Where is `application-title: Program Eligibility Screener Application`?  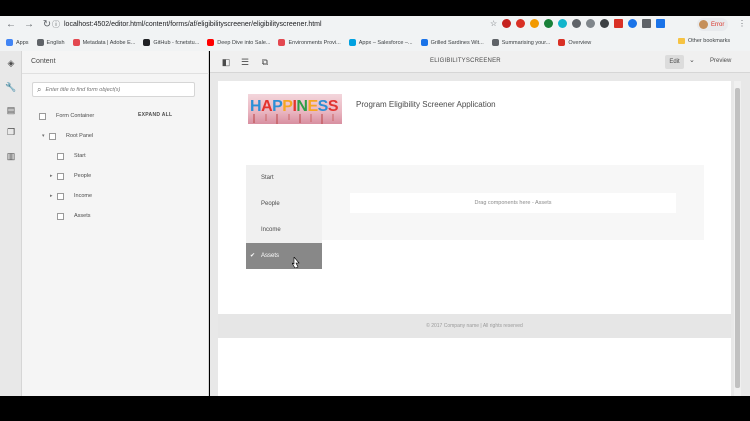
application-title: Program Eligibility Screener Application is located at coordinates (426, 104).